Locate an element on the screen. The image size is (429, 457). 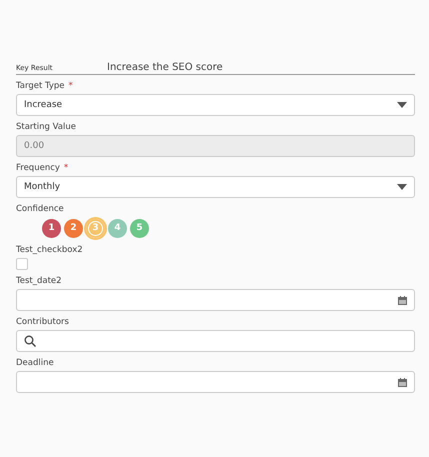
field-label: Confidence is located at coordinates (40, 209).